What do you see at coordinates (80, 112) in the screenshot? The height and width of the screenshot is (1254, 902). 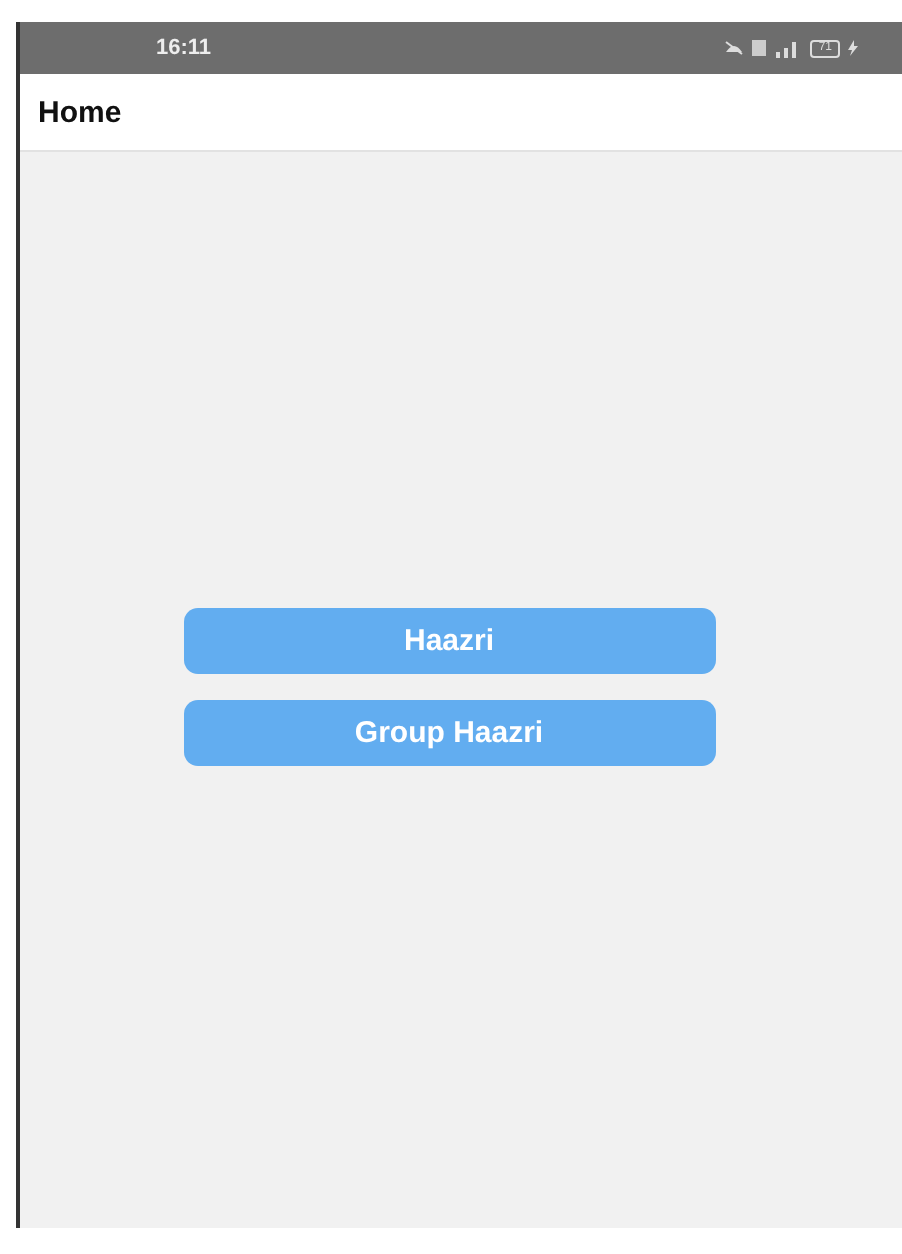 I see `header-title: Home` at bounding box center [80, 112].